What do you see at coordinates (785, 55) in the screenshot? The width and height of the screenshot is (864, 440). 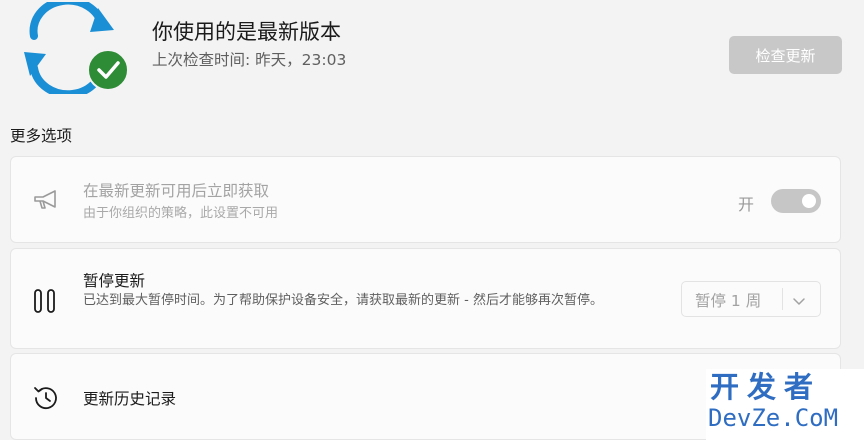 I see `check-updates-button: 检查更新` at bounding box center [785, 55].